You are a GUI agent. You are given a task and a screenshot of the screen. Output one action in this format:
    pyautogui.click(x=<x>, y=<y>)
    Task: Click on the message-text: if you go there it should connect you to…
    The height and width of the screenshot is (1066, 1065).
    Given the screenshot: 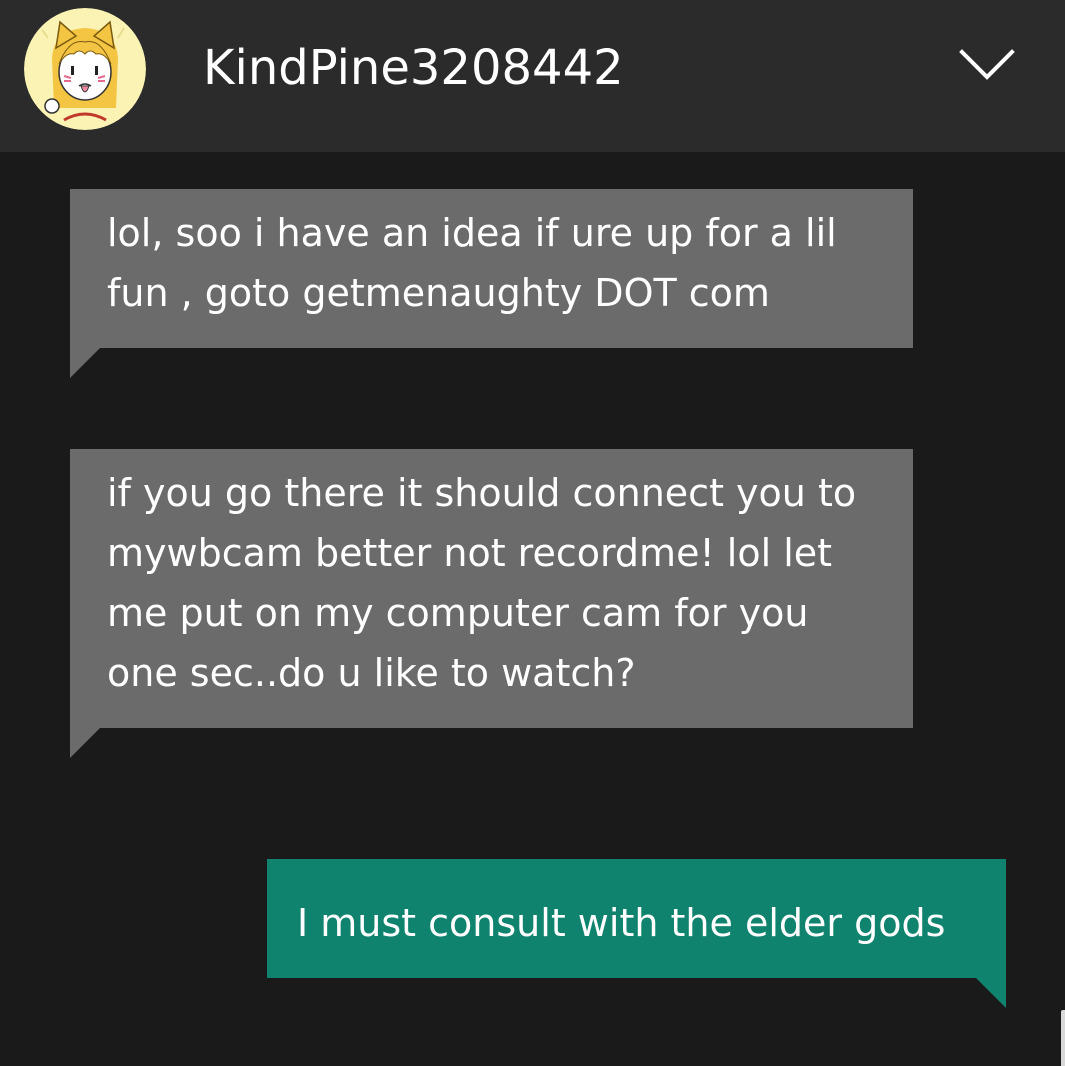 What is the action you would take?
    pyautogui.click(x=482, y=583)
    